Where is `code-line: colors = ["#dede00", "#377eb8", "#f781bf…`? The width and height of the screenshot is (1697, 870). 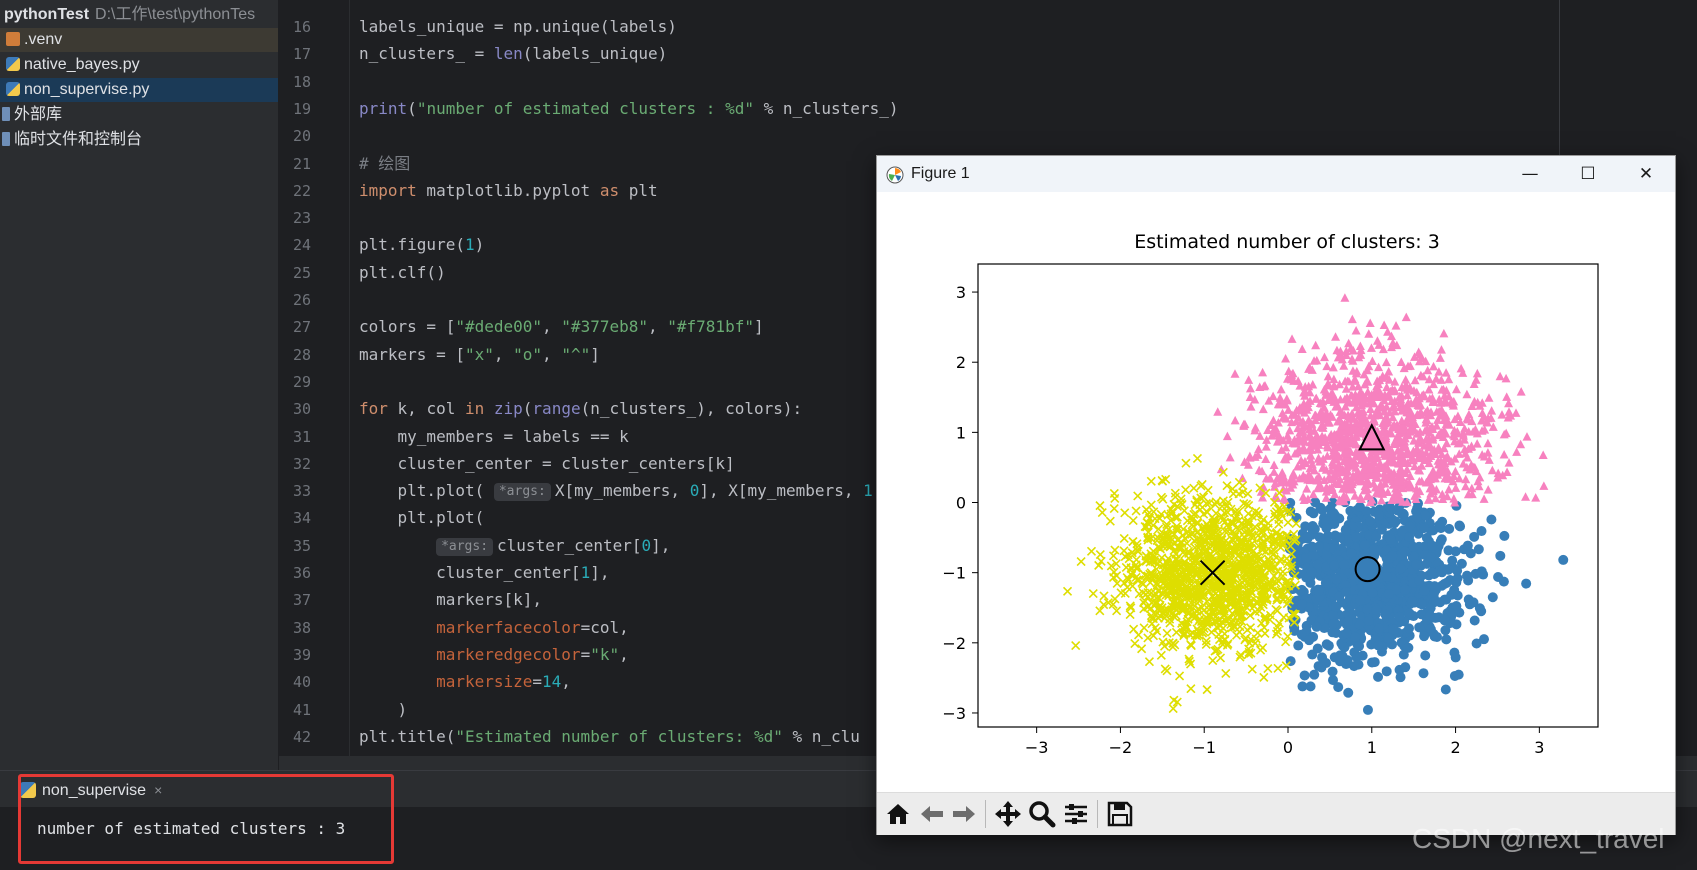
code-line: colors = ["#dede00", "#377eb8", "#f781bf… is located at coordinates (561, 327).